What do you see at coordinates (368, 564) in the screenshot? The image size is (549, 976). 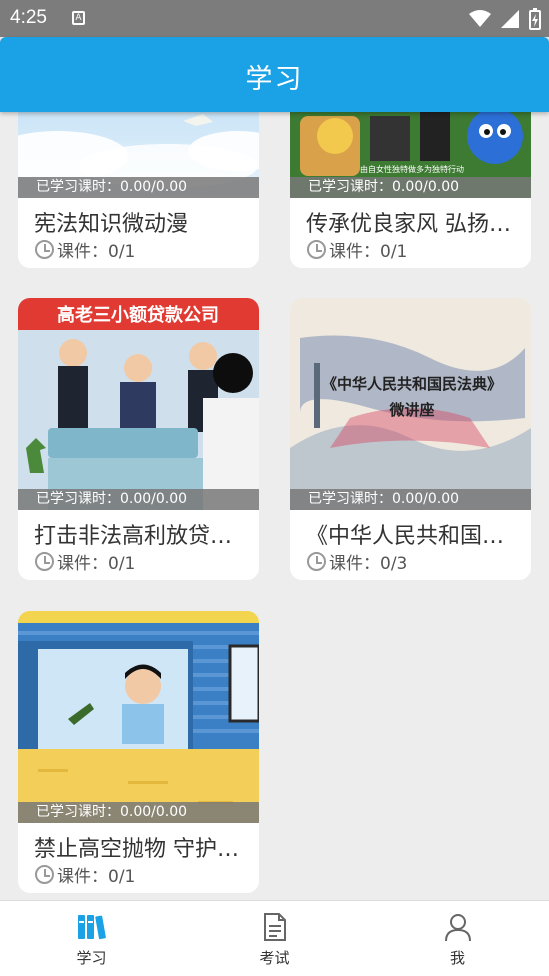 I see `courseware-label: 课件：0/3` at bounding box center [368, 564].